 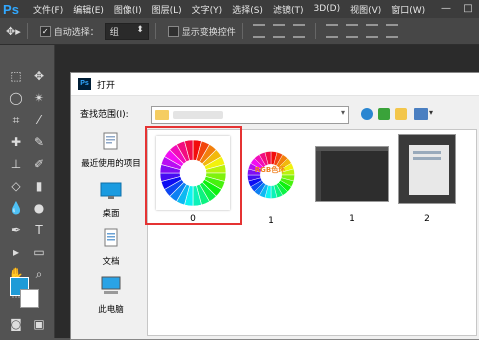 What do you see at coordinates (111, 200) in the screenshot?
I see `place-desktop: 桌面` at bounding box center [111, 200].